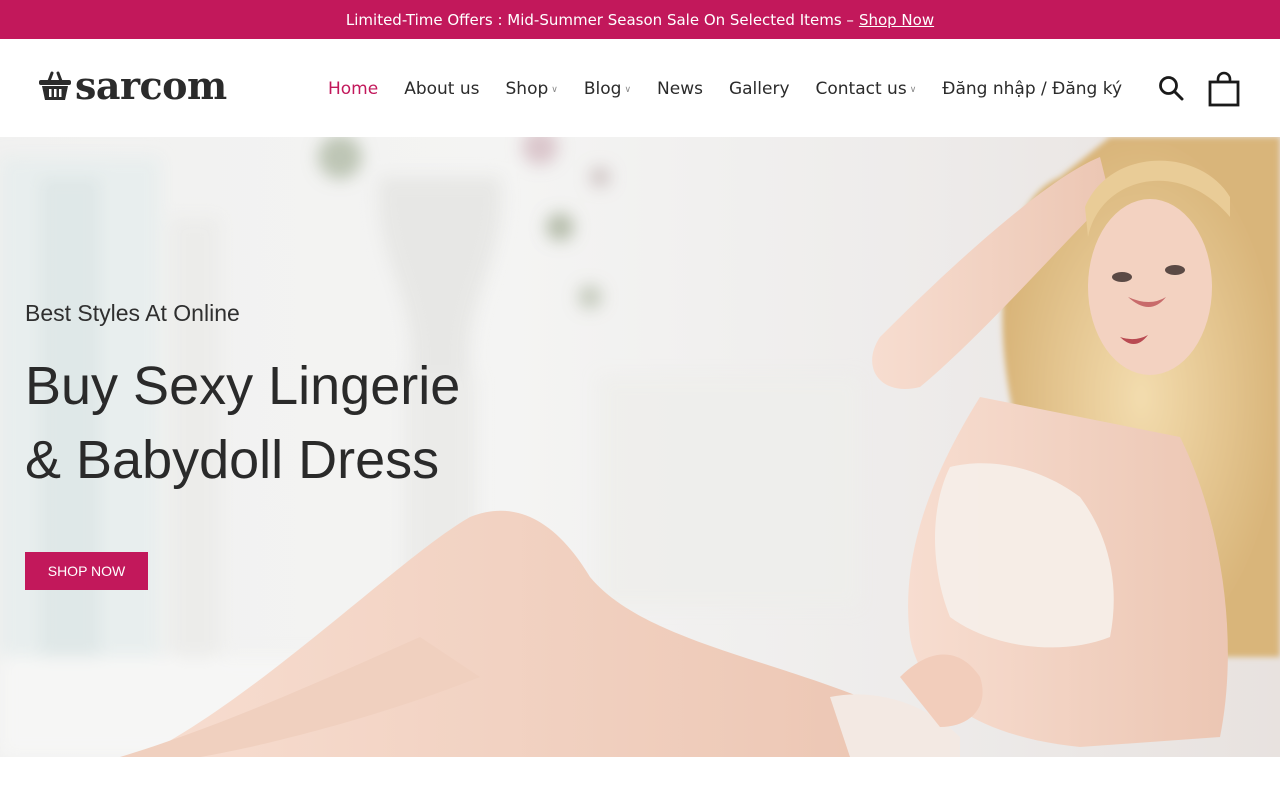 Image resolution: width=1280 pixels, height=800 pixels. I want to click on nav-shop: Shop ∨, so click(532, 89).